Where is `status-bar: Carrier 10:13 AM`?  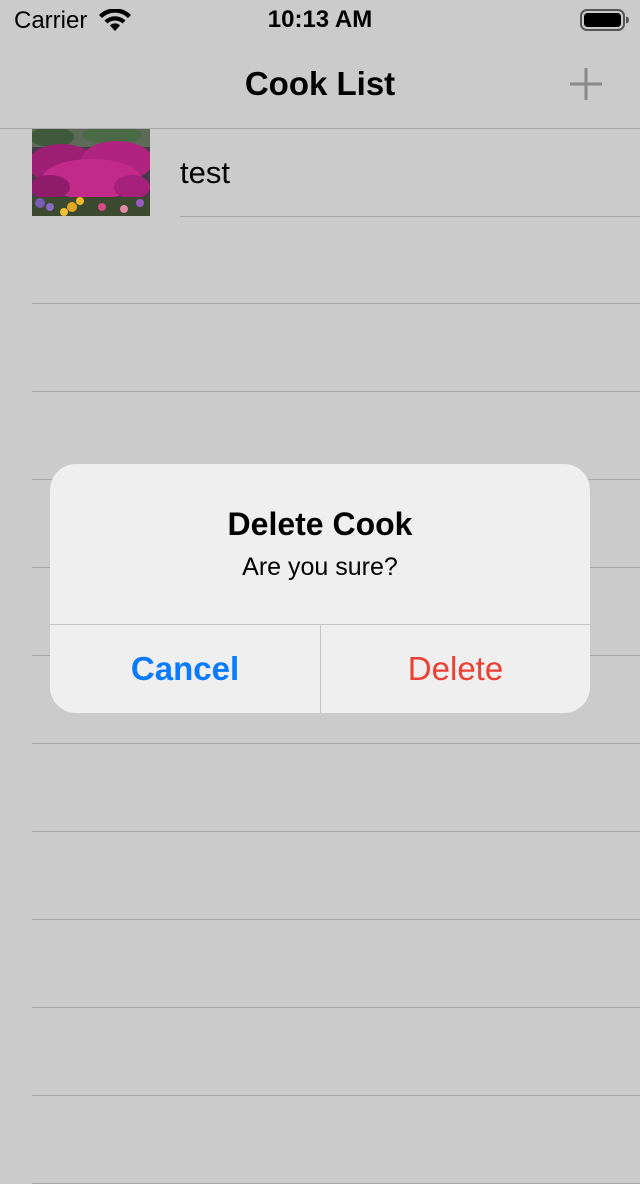
status-bar: Carrier 10:13 AM is located at coordinates (320, 20).